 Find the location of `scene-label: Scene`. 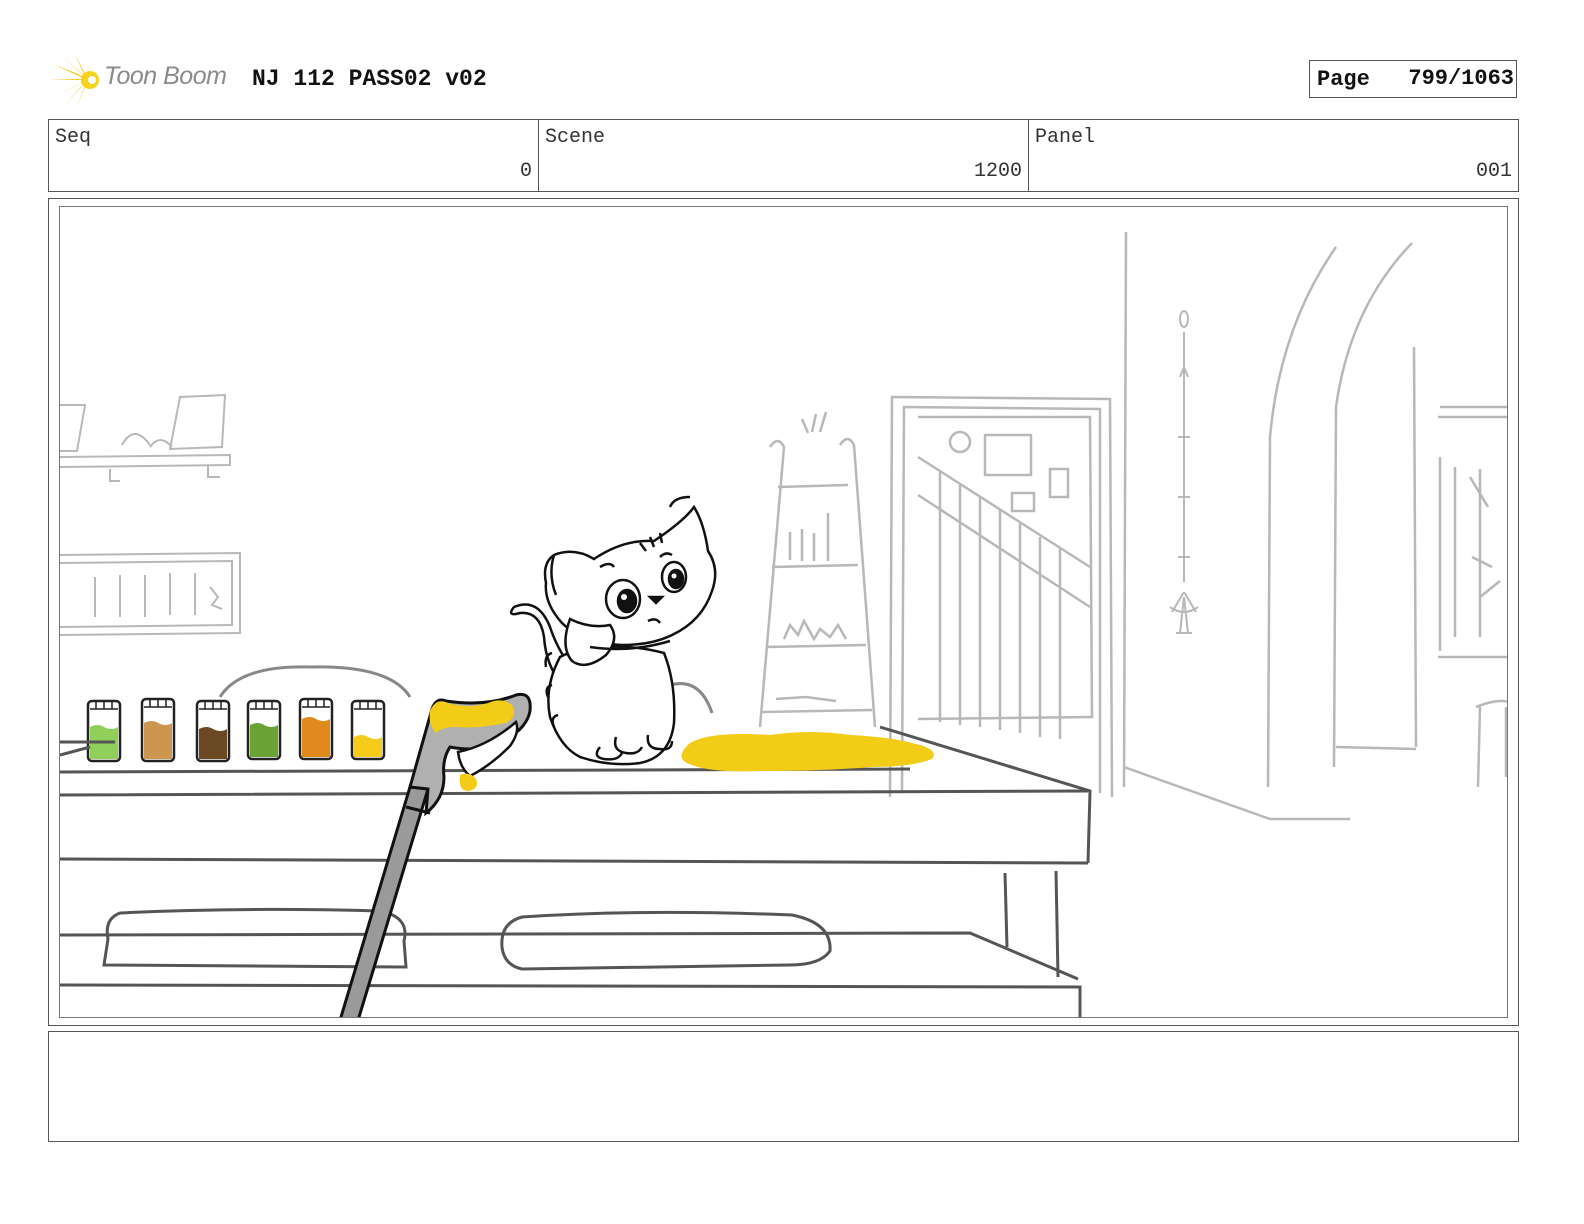

scene-label: Scene is located at coordinates (575, 137).